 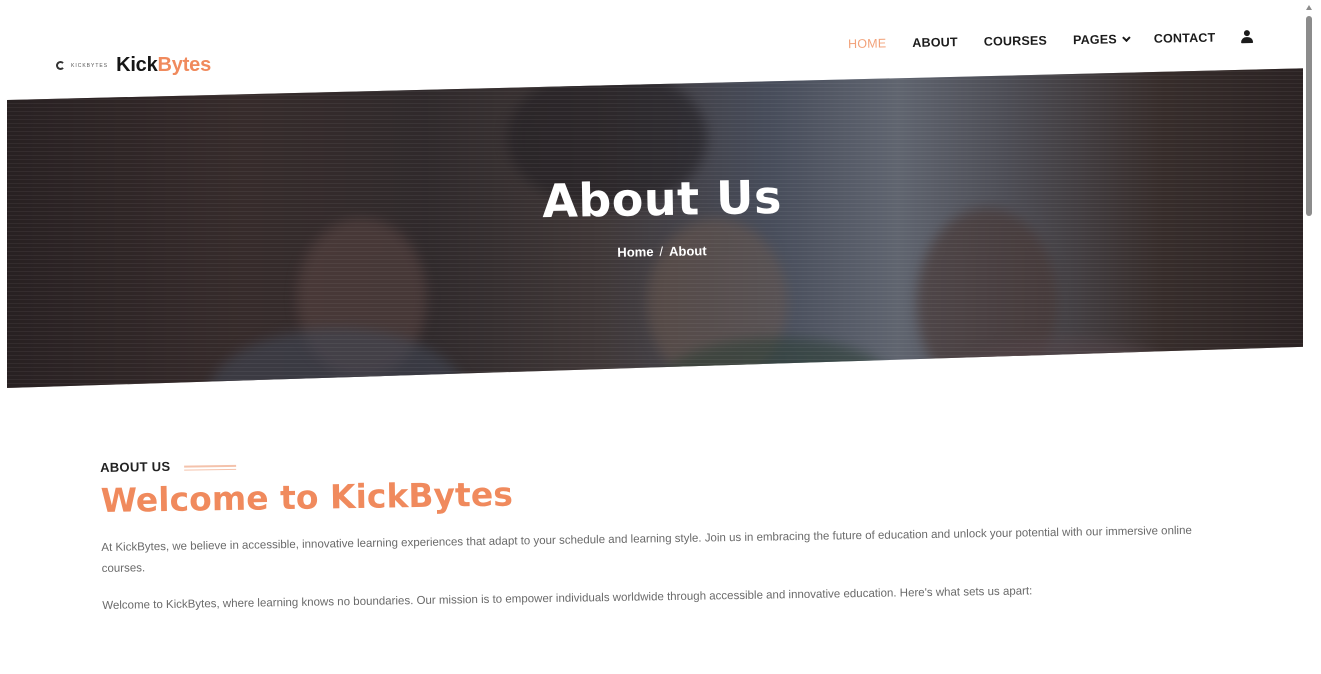 What do you see at coordinates (135, 466) in the screenshot?
I see `section-kicker-label: ABOUT US` at bounding box center [135, 466].